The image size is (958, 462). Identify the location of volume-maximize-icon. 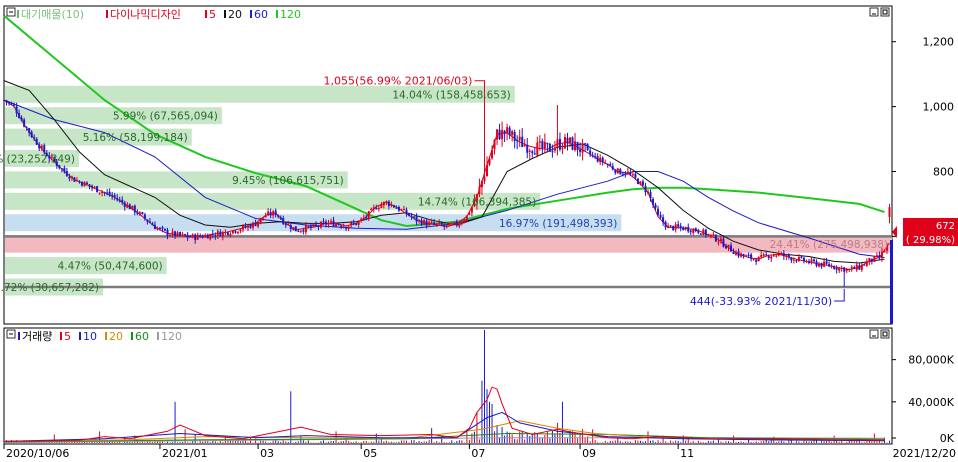
(885, 334).